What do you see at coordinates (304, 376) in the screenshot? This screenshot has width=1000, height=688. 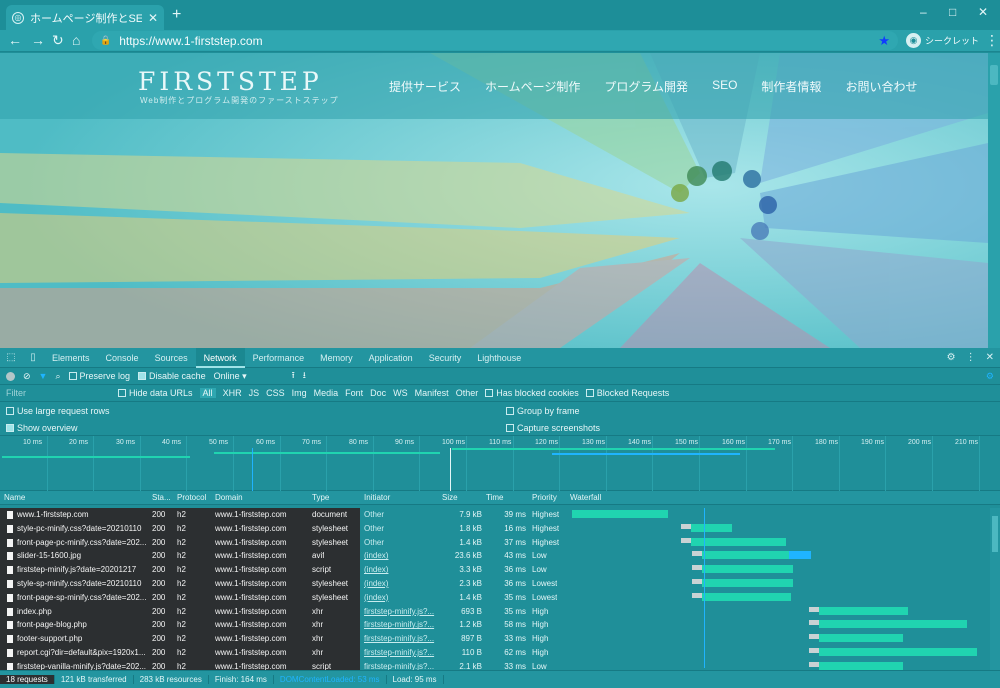 I see `export-har-icon: ⭳` at bounding box center [304, 376].